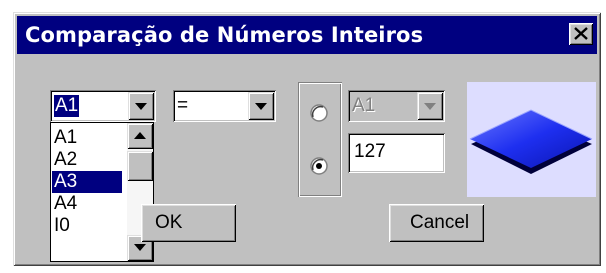  I want to click on ok-button-label: OK, so click(169, 222).